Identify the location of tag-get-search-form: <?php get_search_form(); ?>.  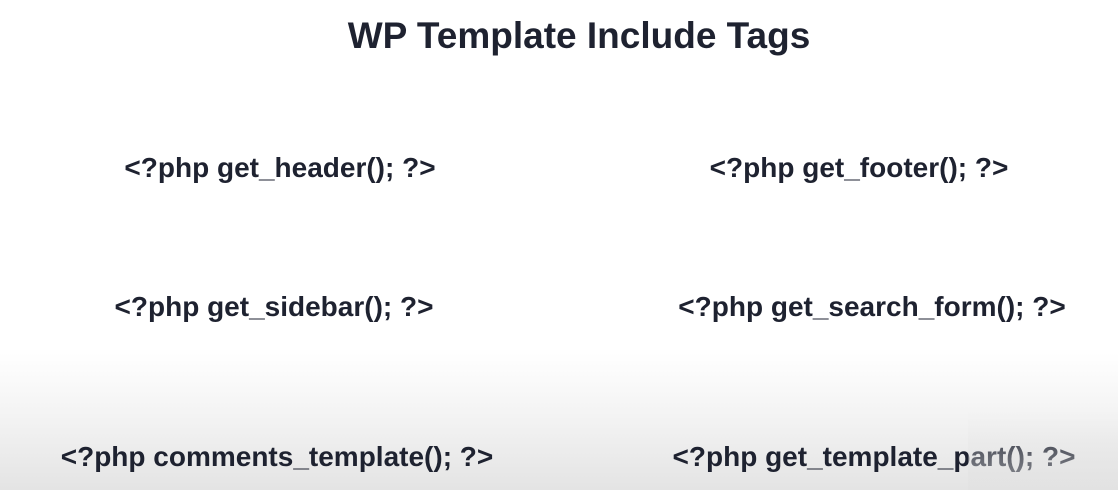
(872, 306).